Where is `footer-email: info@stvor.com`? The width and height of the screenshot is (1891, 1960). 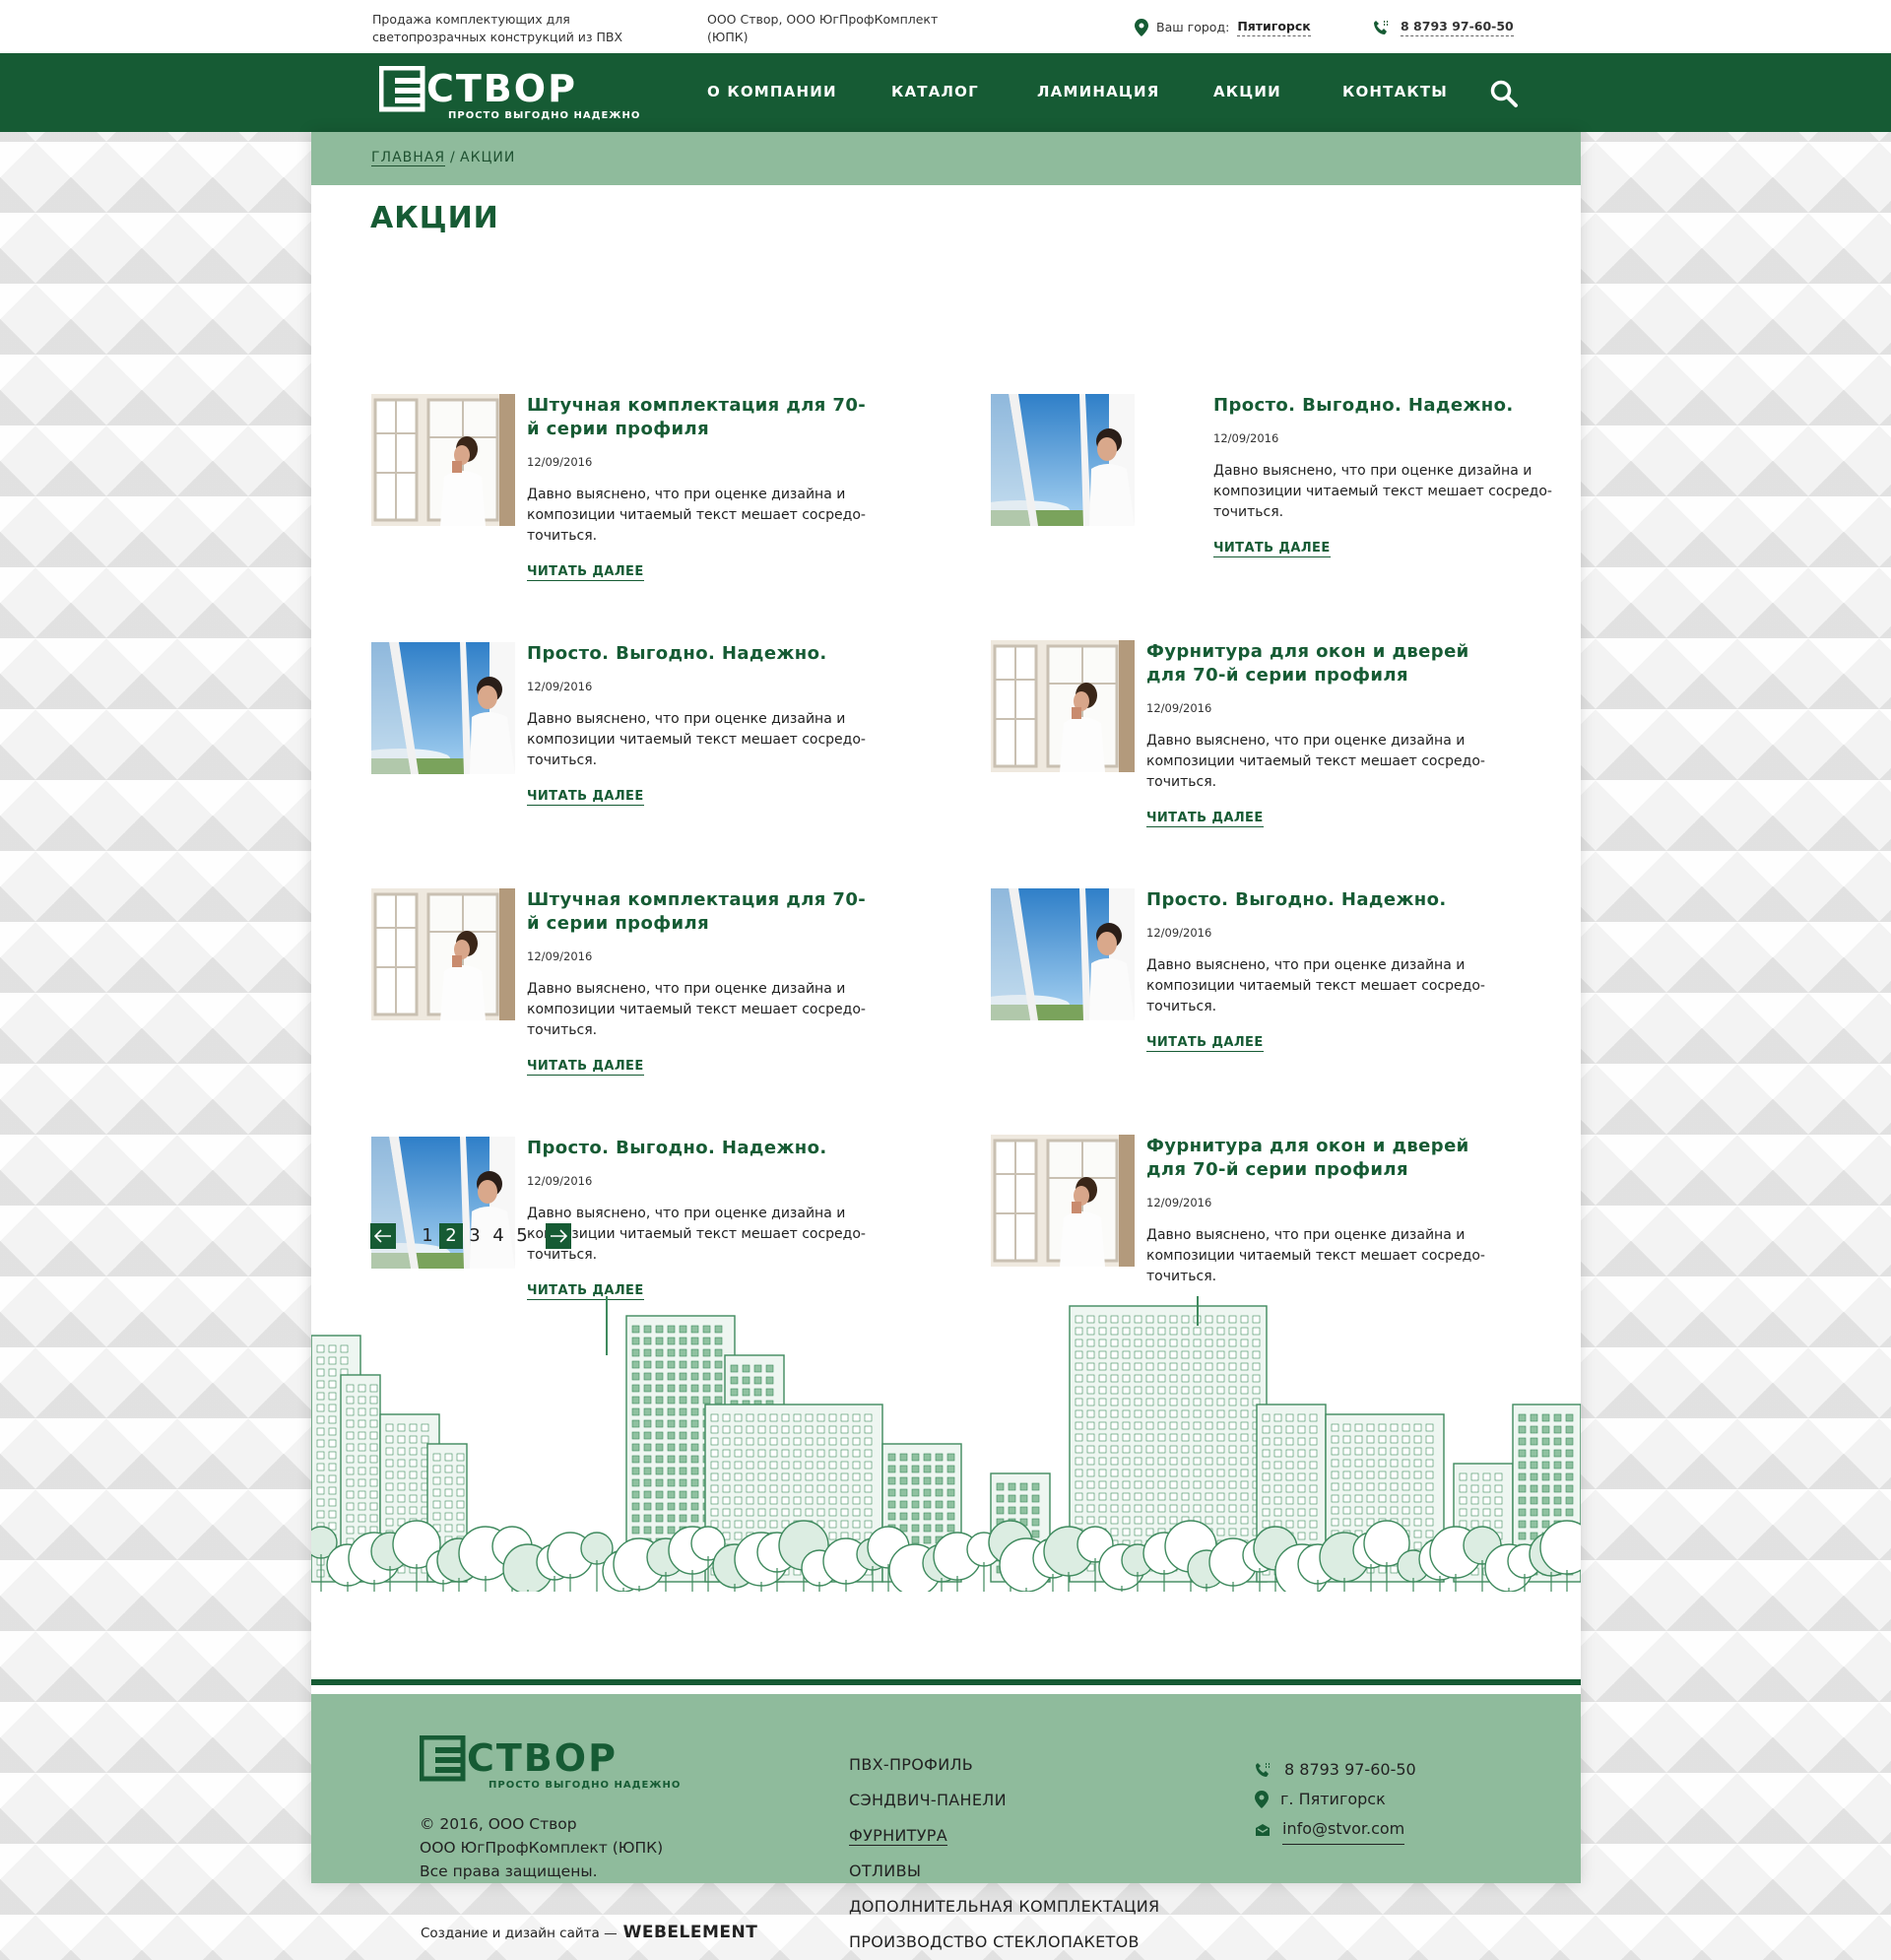
footer-email: info@stvor.com is located at coordinates (1336, 1829).